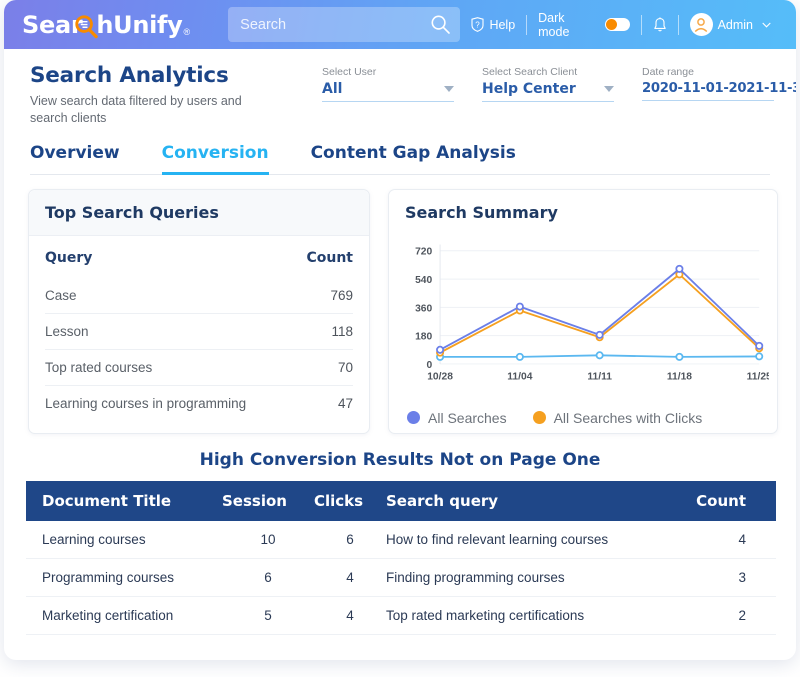 The image size is (800, 677). I want to click on tab-bar: Overview Conversion Content Gap Analysis, so click(400, 159).